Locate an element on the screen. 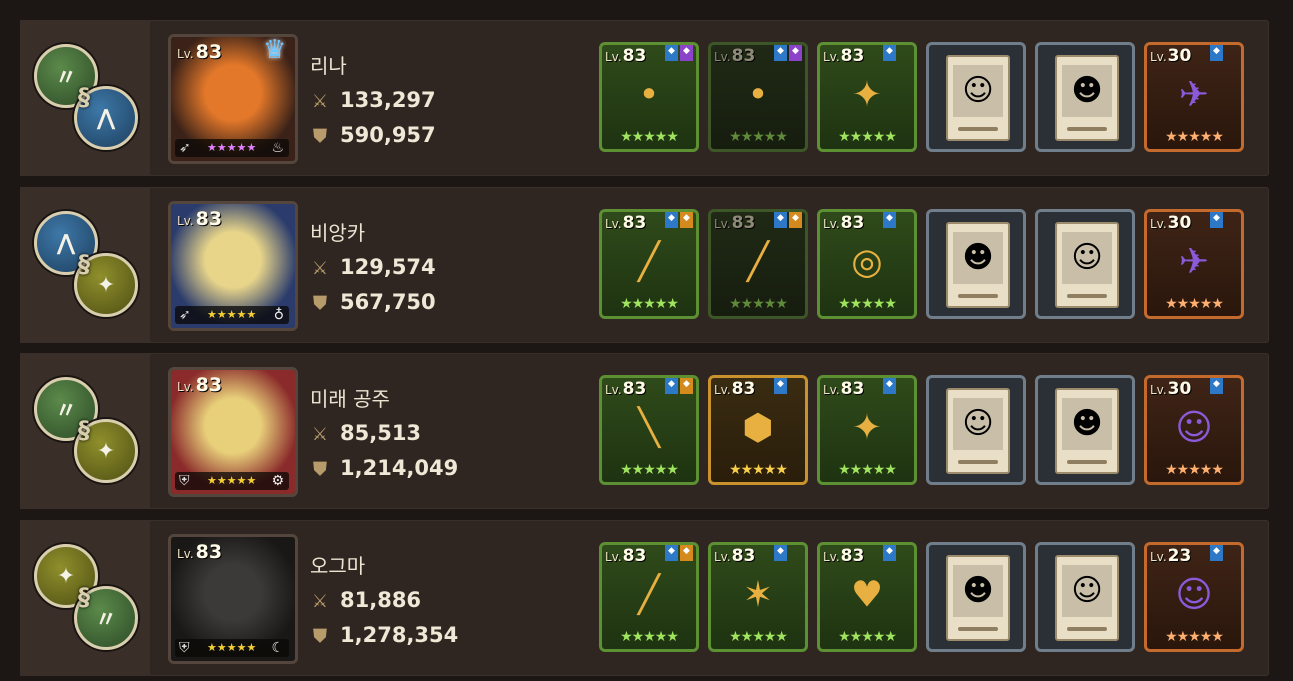 This screenshot has height=681, width=1293. defense-value: 1,278,354 is located at coordinates (399, 635).